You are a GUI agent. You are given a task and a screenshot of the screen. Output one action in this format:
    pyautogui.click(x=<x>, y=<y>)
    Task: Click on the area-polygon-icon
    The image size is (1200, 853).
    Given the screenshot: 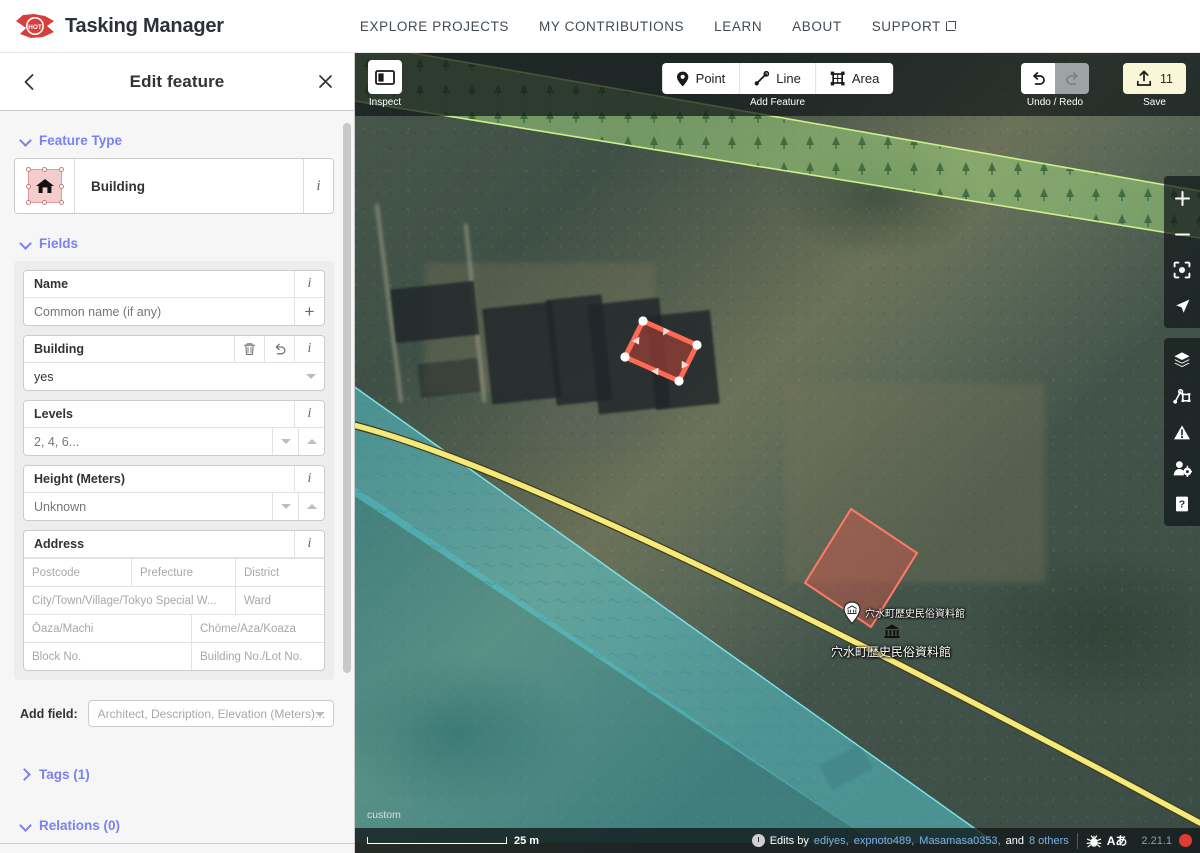 What is the action you would take?
    pyautogui.click(x=837, y=78)
    